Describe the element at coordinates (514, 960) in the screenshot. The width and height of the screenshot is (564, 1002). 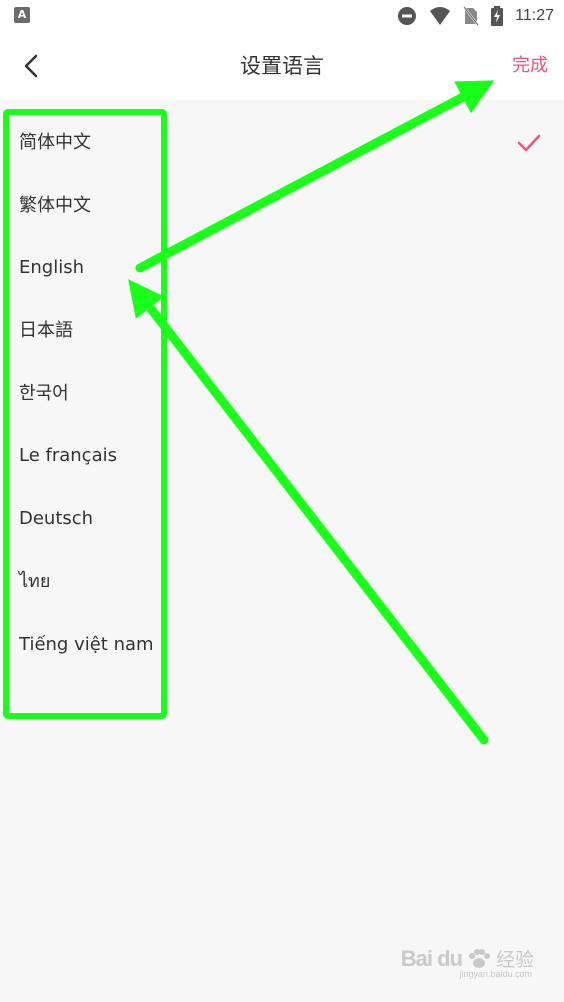
I see `watermark-suffix: 经验` at that location.